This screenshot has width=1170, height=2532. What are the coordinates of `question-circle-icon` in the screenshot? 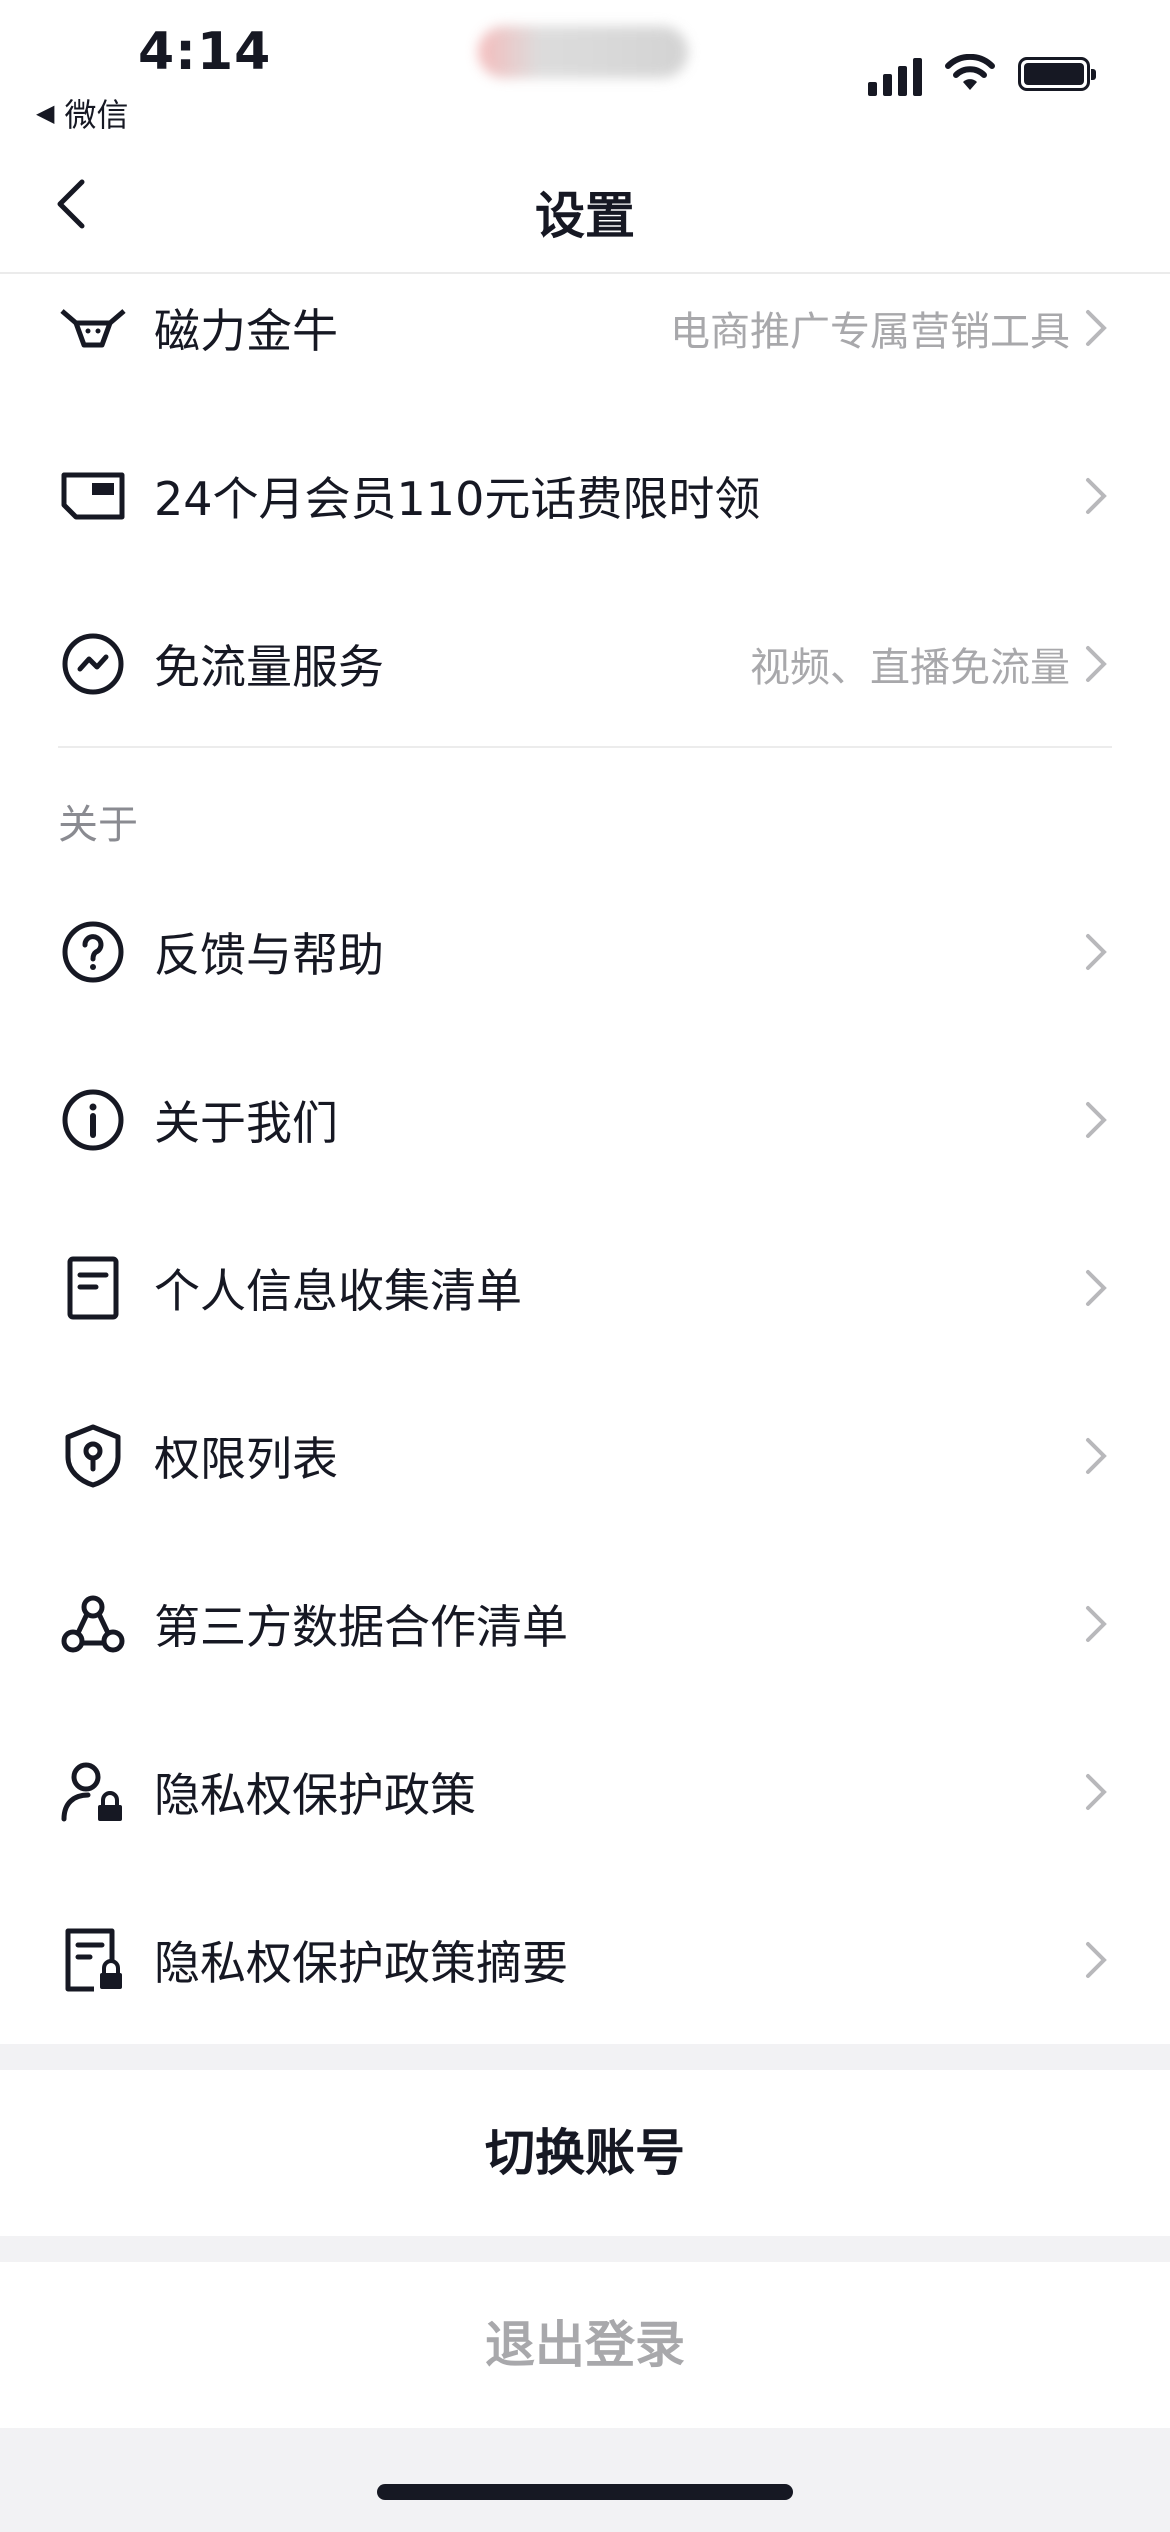 It's located at (93, 952).